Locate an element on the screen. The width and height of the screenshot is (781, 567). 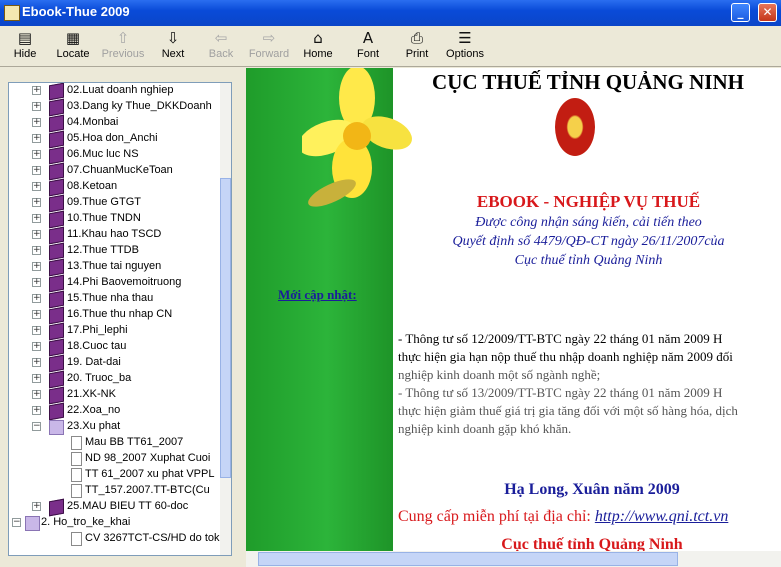
tree-item: +16.Thue thu nhap CN is located at coordinates (114, 315).